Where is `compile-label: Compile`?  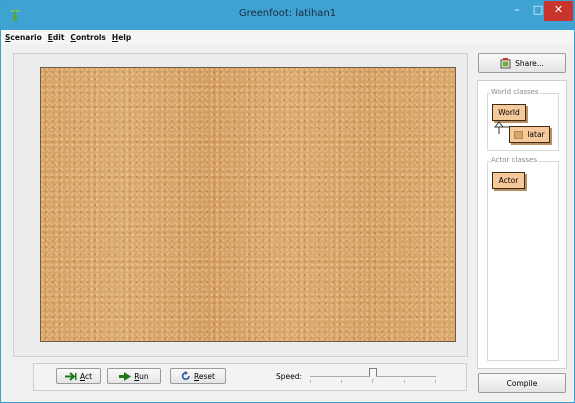
compile-label: Compile is located at coordinates (522, 383).